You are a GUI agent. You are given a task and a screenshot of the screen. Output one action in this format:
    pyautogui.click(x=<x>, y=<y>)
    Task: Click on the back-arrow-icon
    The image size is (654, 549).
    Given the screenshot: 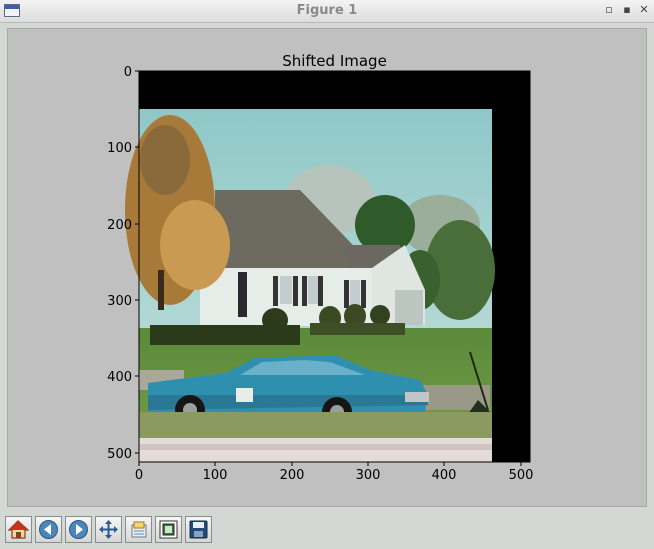 What is the action you would take?
    pyautogui.click(x=48, y=529)
    